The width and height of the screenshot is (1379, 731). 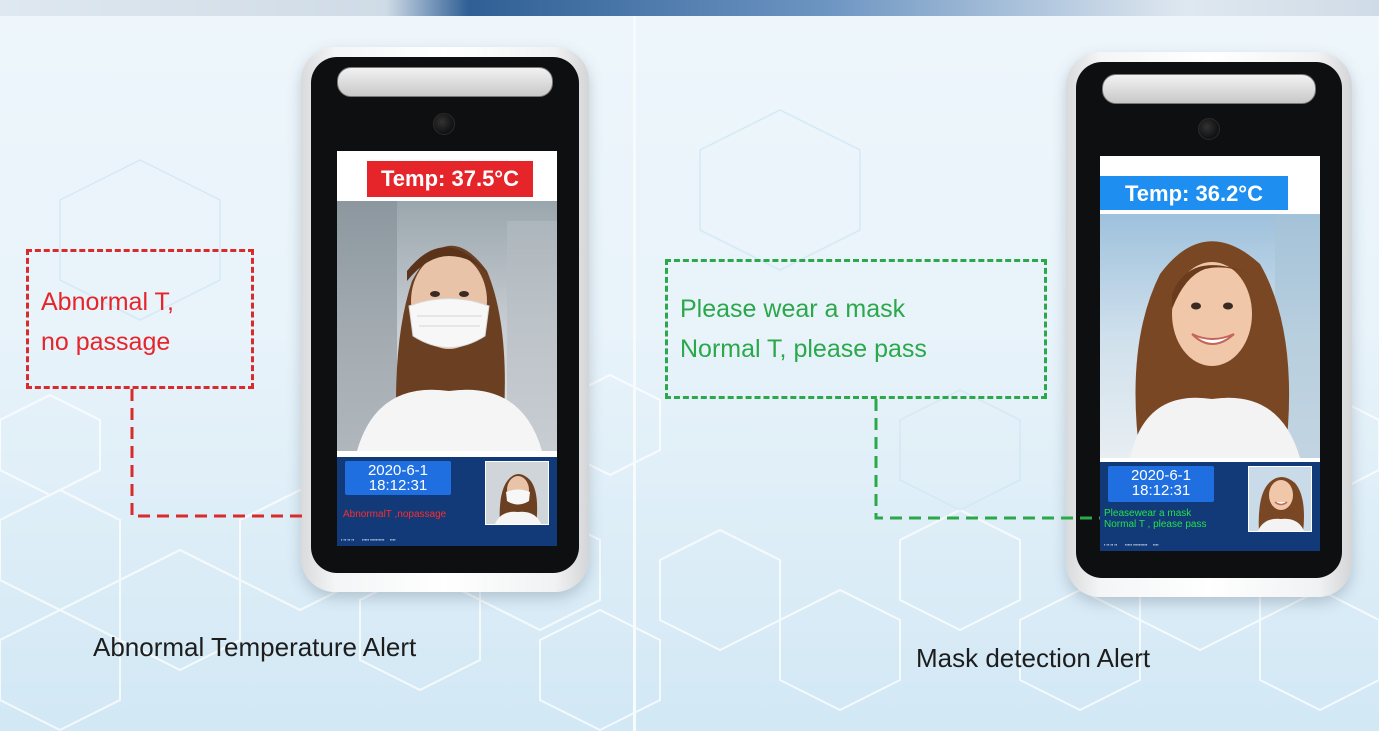 I want to click on right-caption: Mask detection Alert, so click(x=1033, y=658).